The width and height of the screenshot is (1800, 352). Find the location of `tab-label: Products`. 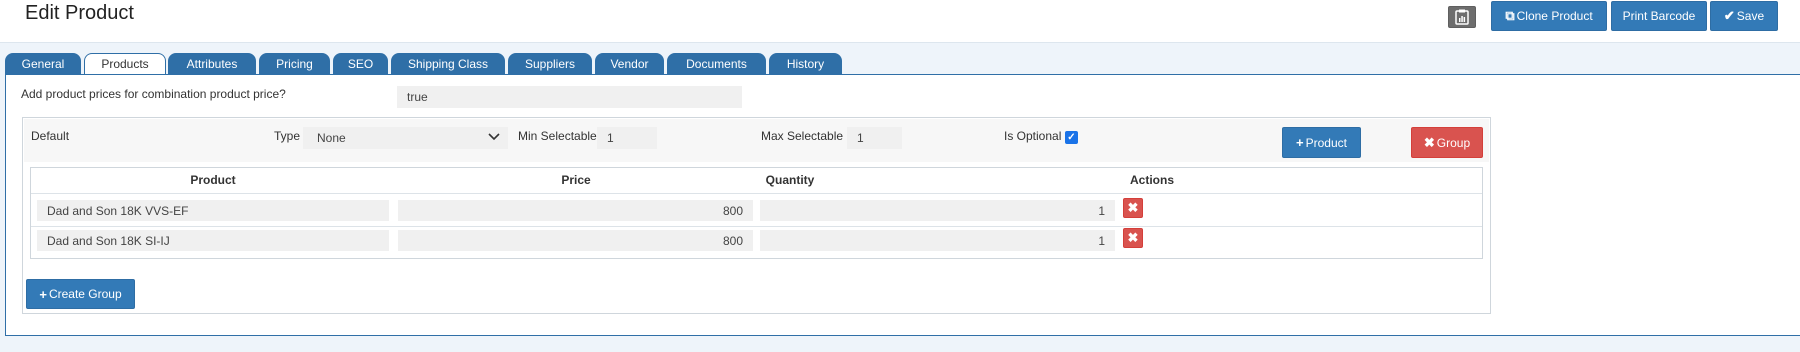

tab-label: Products is located at coordinates (125, 64).